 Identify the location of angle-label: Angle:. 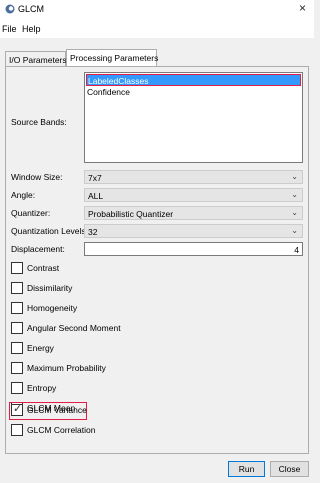
(23, 195).